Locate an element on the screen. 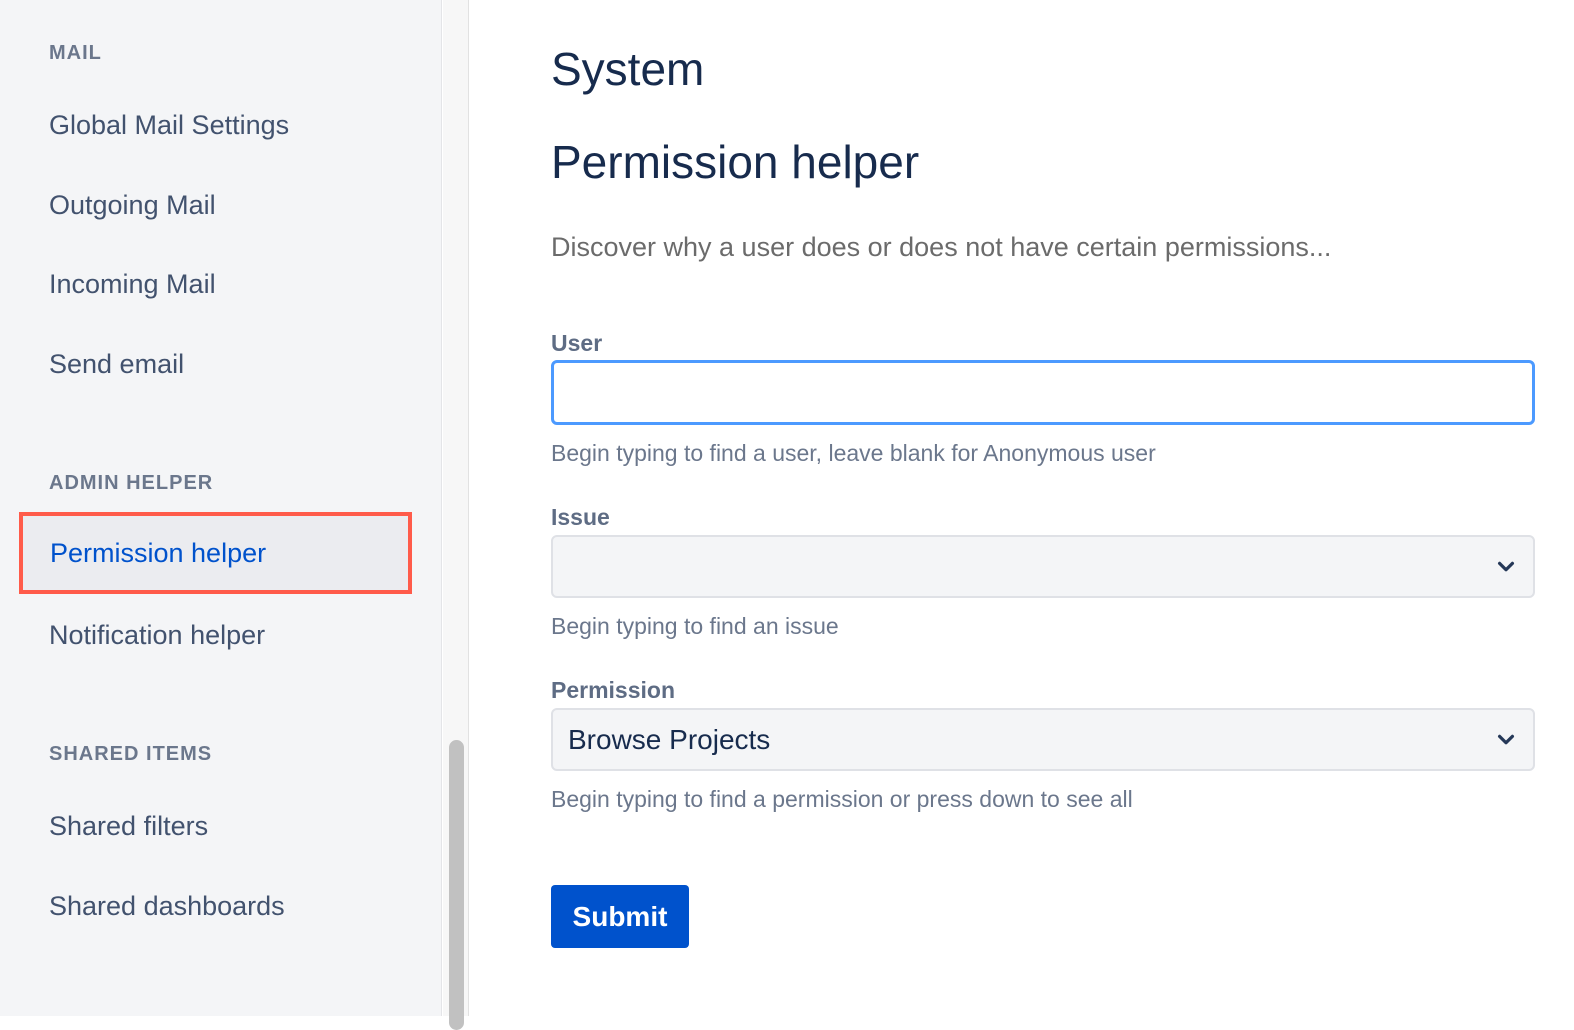 This screenshot has height=1030, width=1574. permission-select: Browse Projects is located at coordinates (1043, 739).